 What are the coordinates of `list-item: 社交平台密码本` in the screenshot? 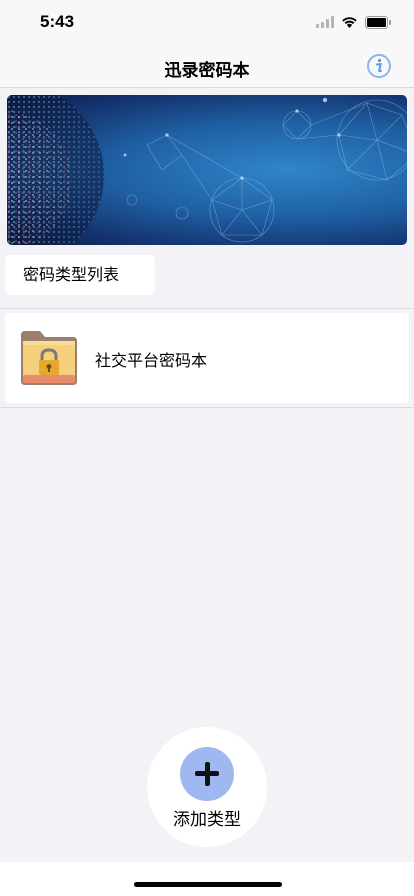 It's located at (207, 358).